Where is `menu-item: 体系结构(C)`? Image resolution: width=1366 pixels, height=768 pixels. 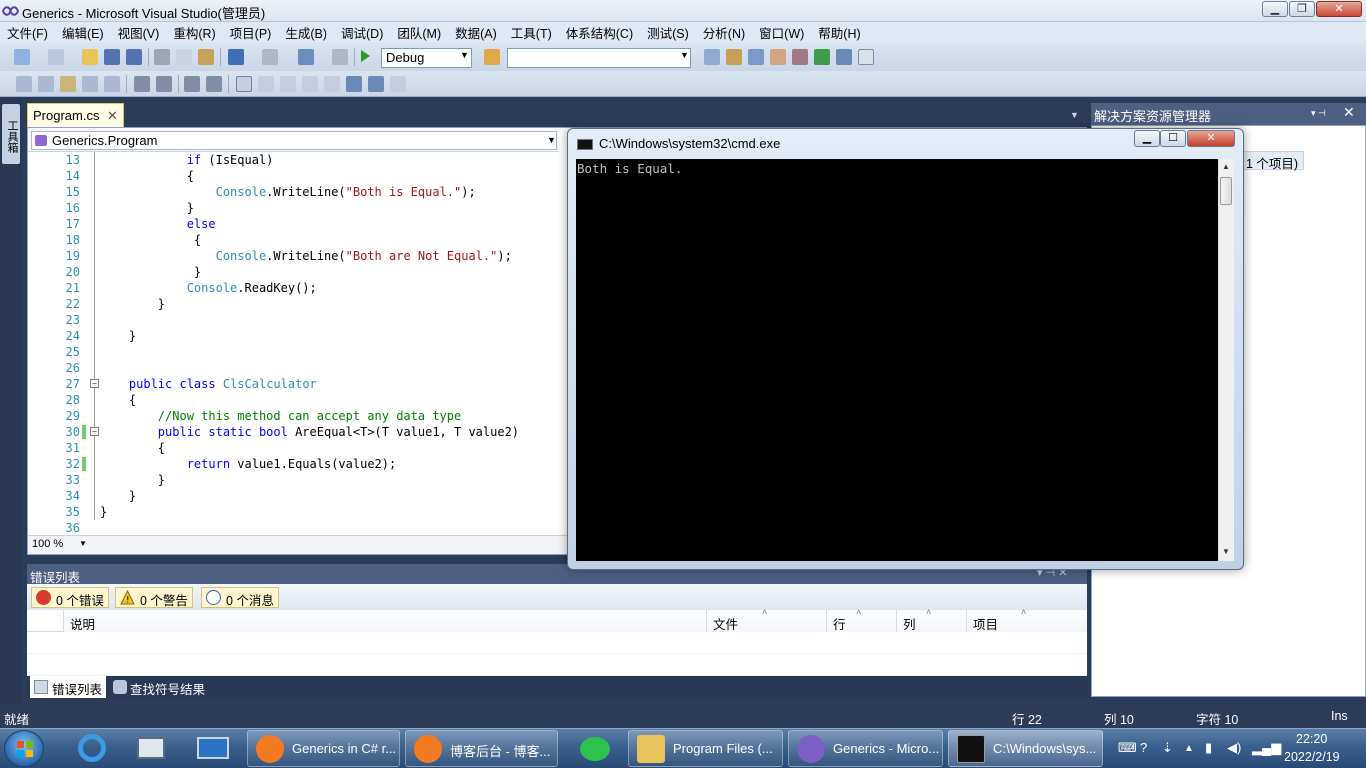
menu-item: 体系结构(C) is located at coordinates (599, 32).